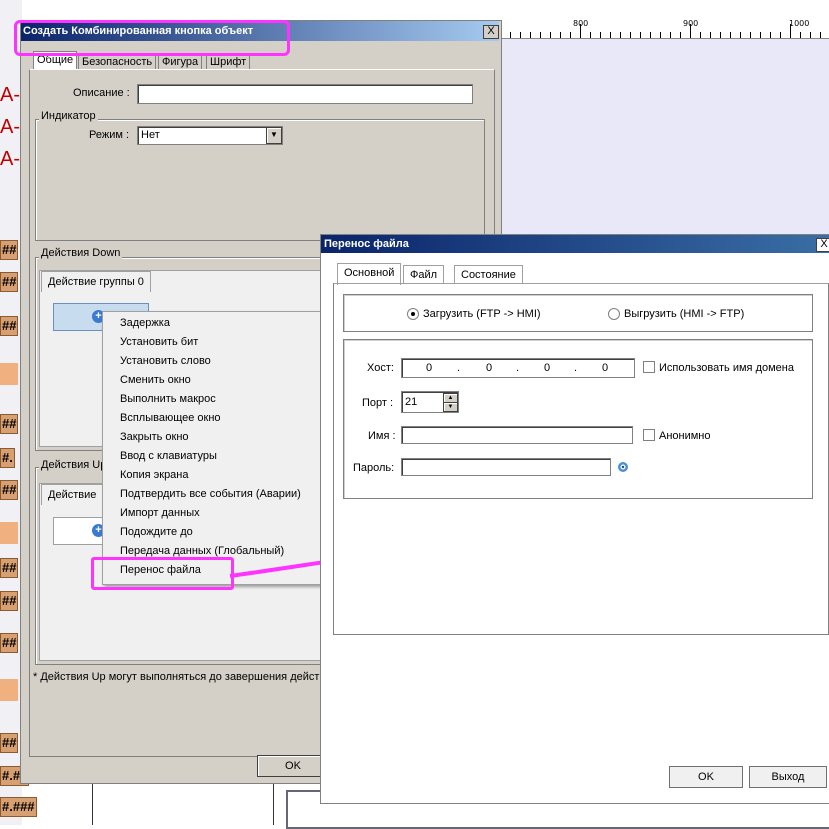 The height and width of the screenshot is (829, 829). I want to click on radio-download-label: Выгрузить (HMI -> FTP), so click(684, 314).